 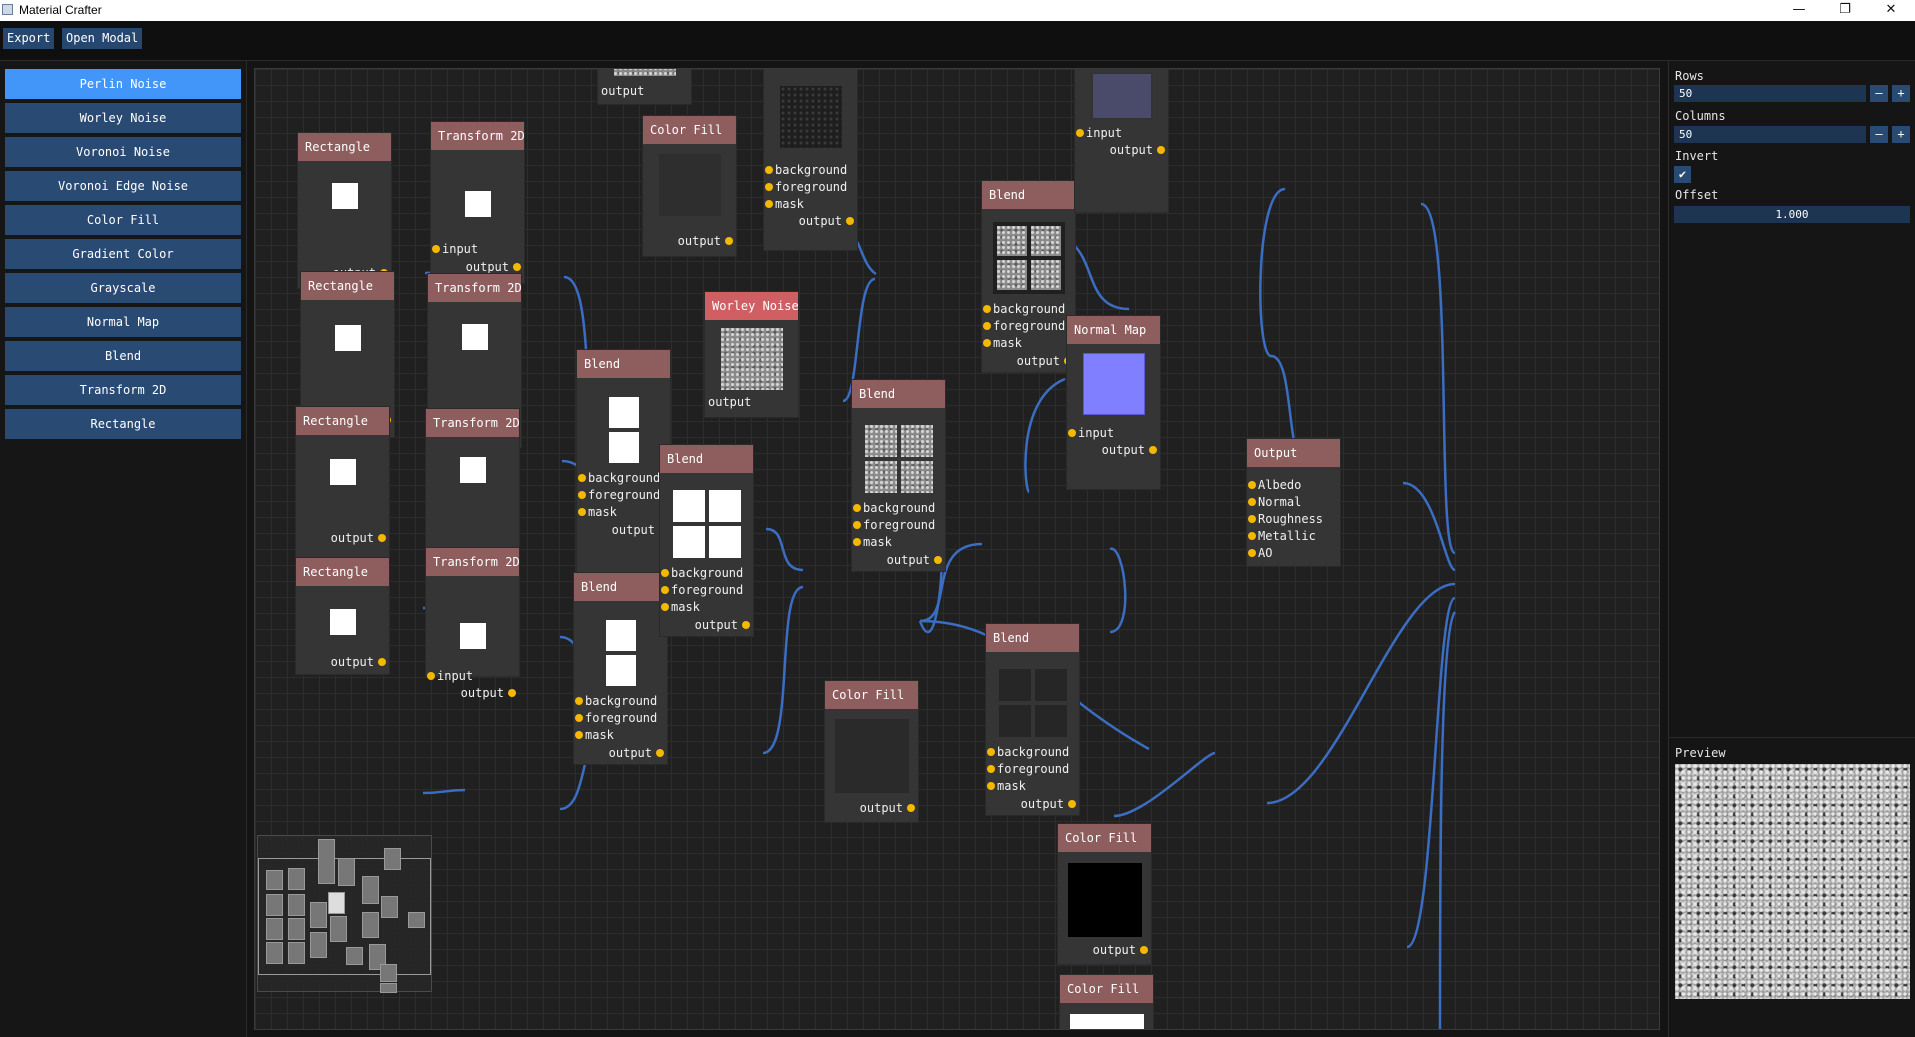 What do you see at coordinates (123, 254) in the screenshot?
I see `palette-gradient-color: Gradient Color` at bounding box center [123, 254].